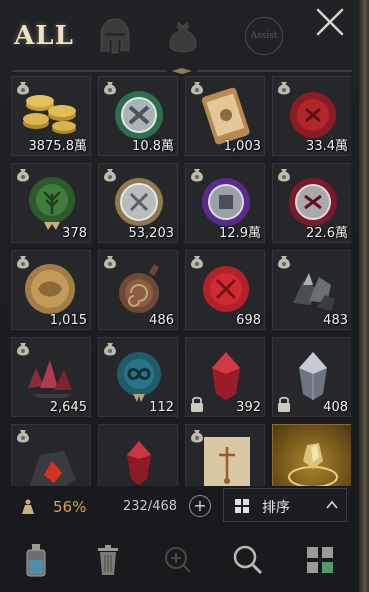 This screenshot has height=592, width=369. I want to click on slot-silver-gem: 408, so click(311, 377).